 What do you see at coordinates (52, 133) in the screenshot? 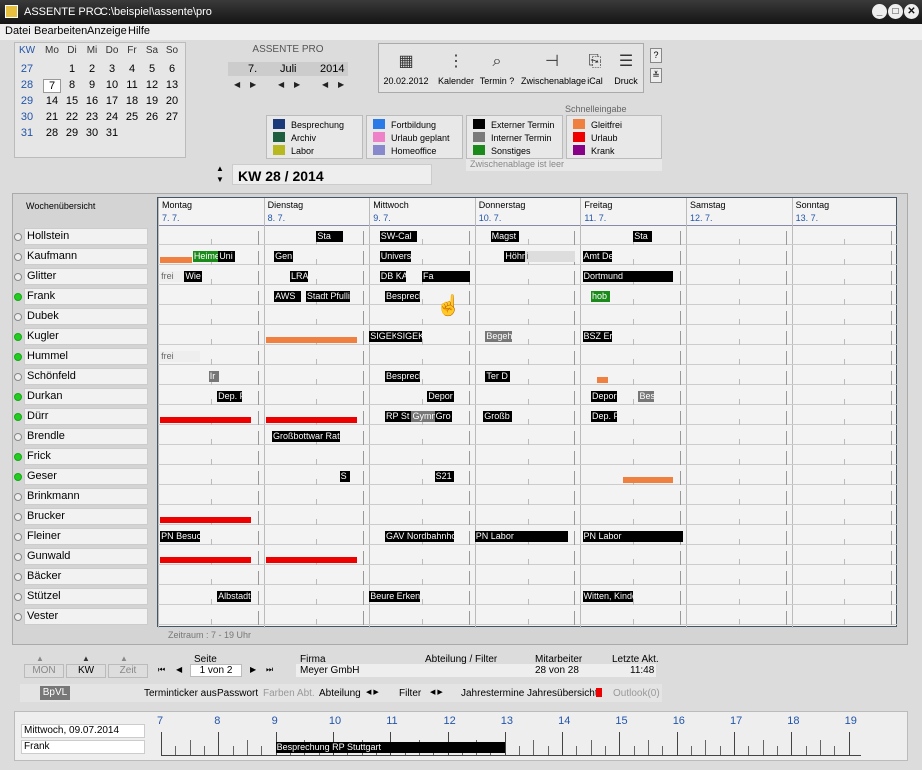
I see `cal-day: 28` at bounding box center [52, 133].